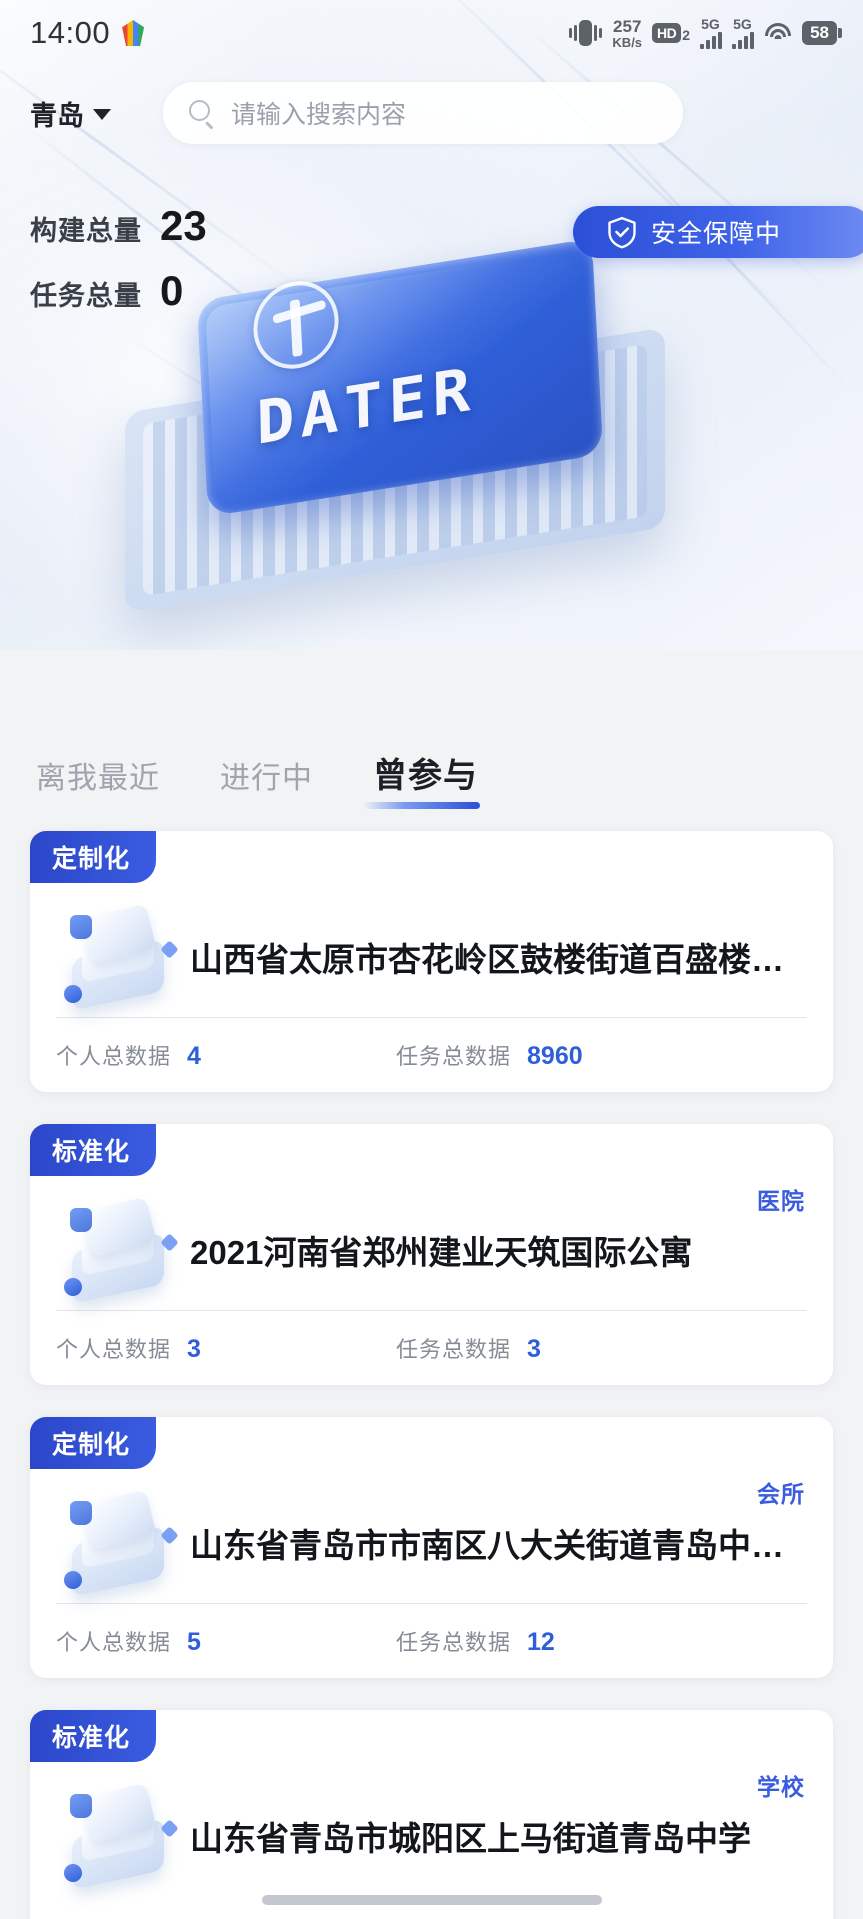  Describe the element at coordinates (742, 24) in the screenshot. I see `sim2-generation-label: 5G` at that location.